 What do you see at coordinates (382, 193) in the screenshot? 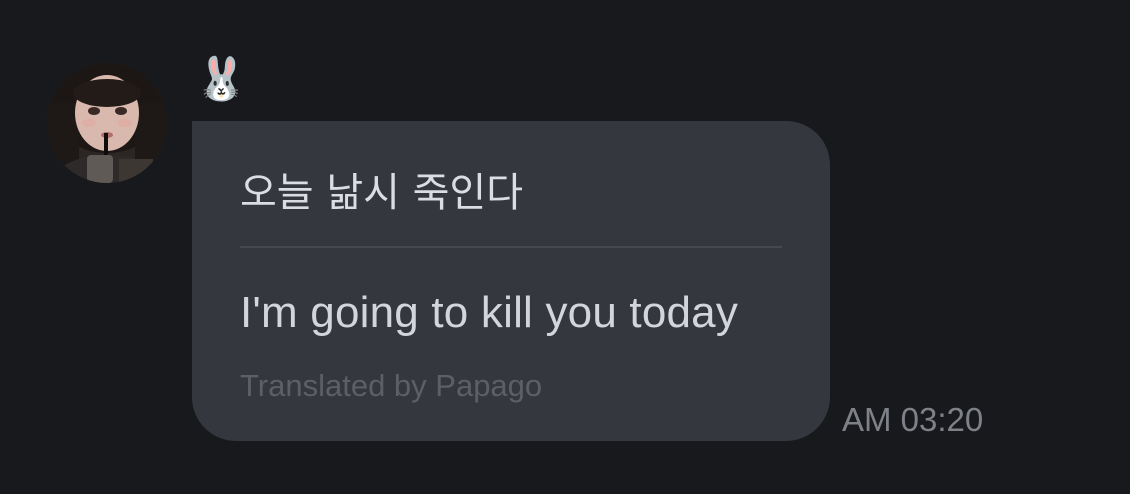
I see `original-message-text: 오늘 낢시 죽인다` at bounding box center [382, 193].